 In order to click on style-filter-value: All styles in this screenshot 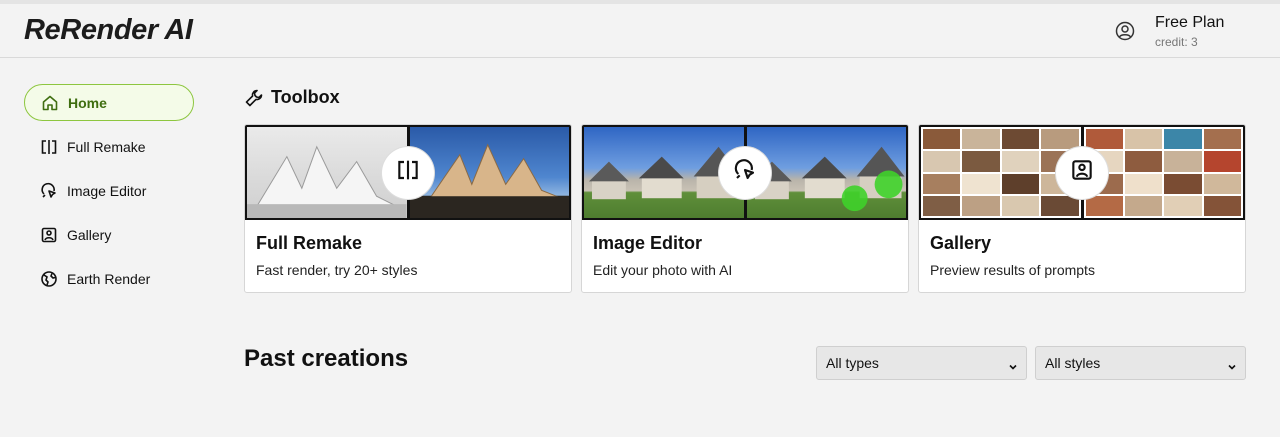, I will do `click(1073, 363)`.